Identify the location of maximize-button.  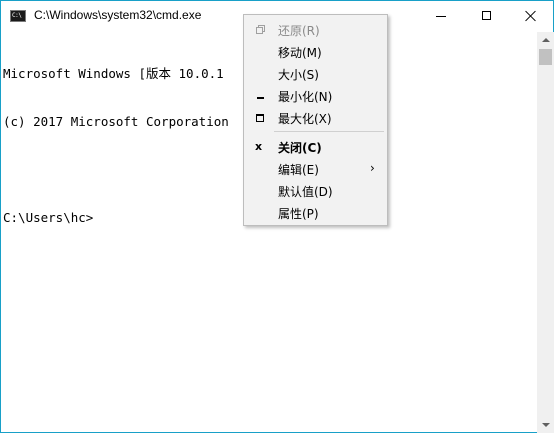
(487, 16).